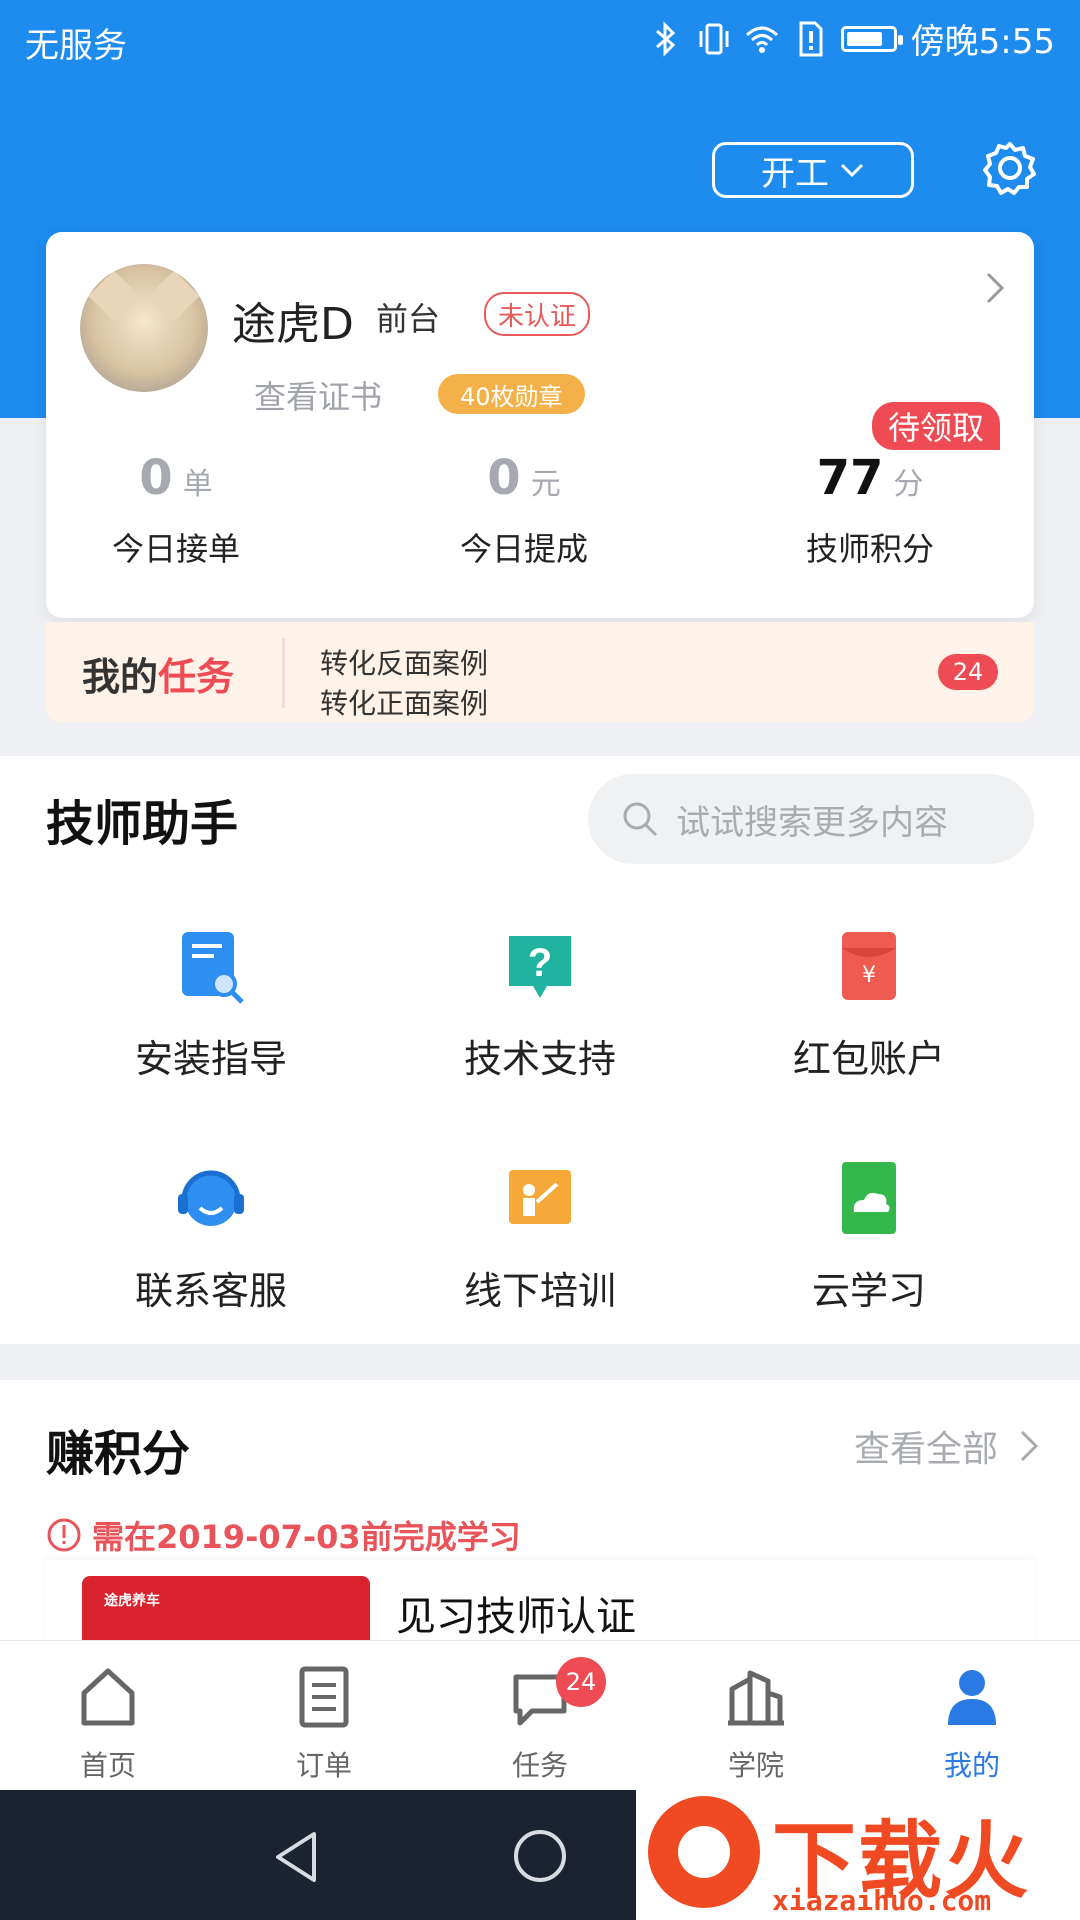  I want to click on course-card: 途虎养车 见习技师认证, so click(540, 1608).